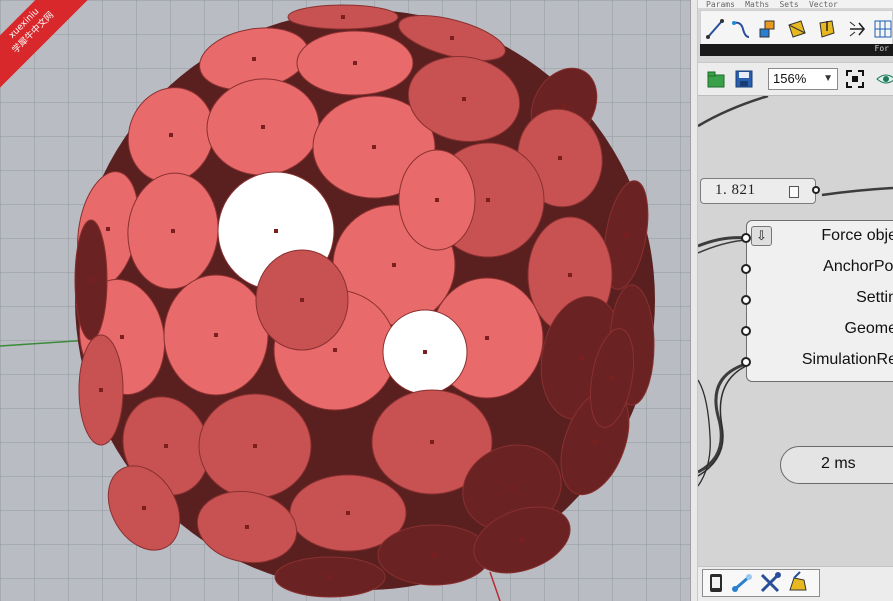 This screenshot has width=893, height=601. I want to click on zoom-extents-icon, so click(855, 79).